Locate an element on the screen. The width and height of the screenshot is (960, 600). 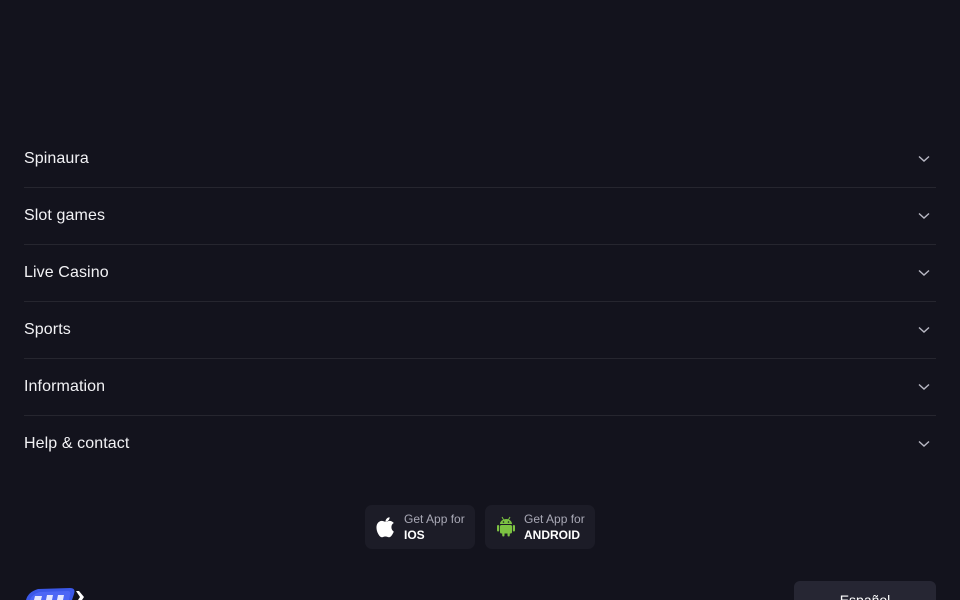
app-download-buttons: Get App for IOS Get App for ANDROID is located at coordinates (480, 527).